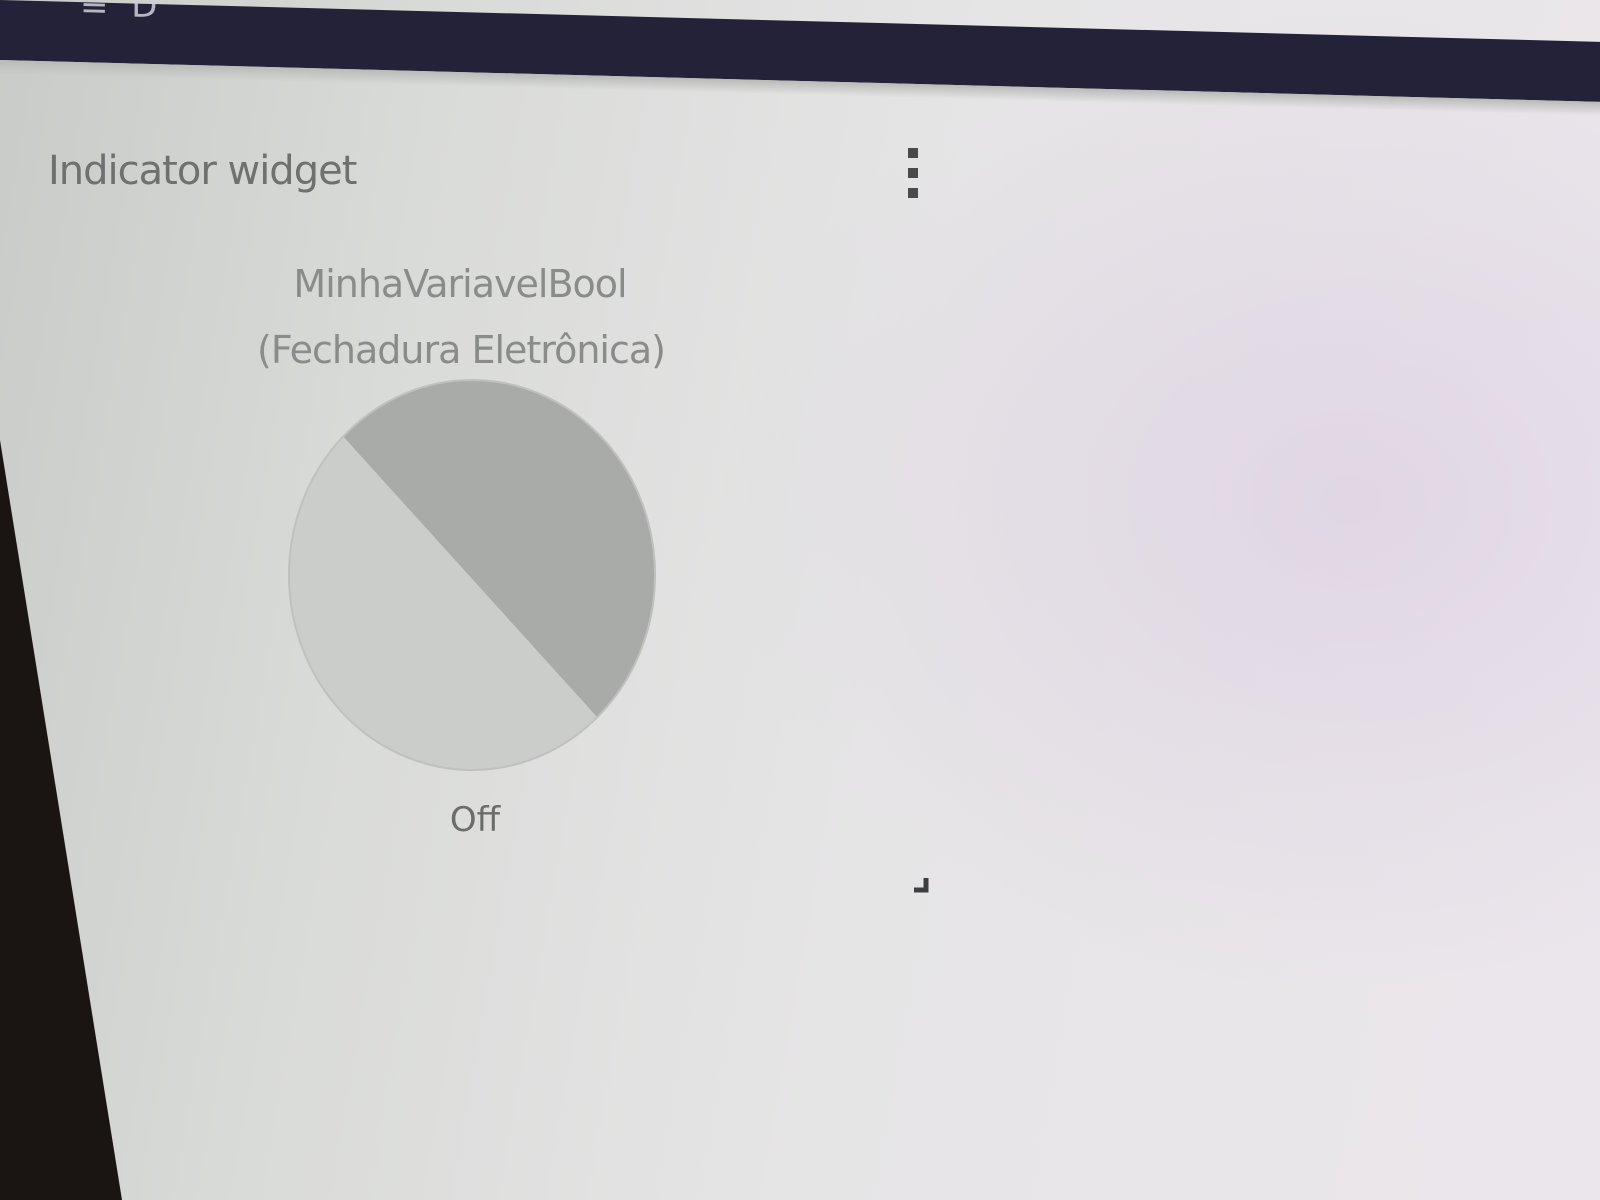 This screenshot has height=1200, width=1600. Describe the element at coordinates (461, 350) in the screenshot. I see `device-name: (Fechadura Eletrônica)` at that location.